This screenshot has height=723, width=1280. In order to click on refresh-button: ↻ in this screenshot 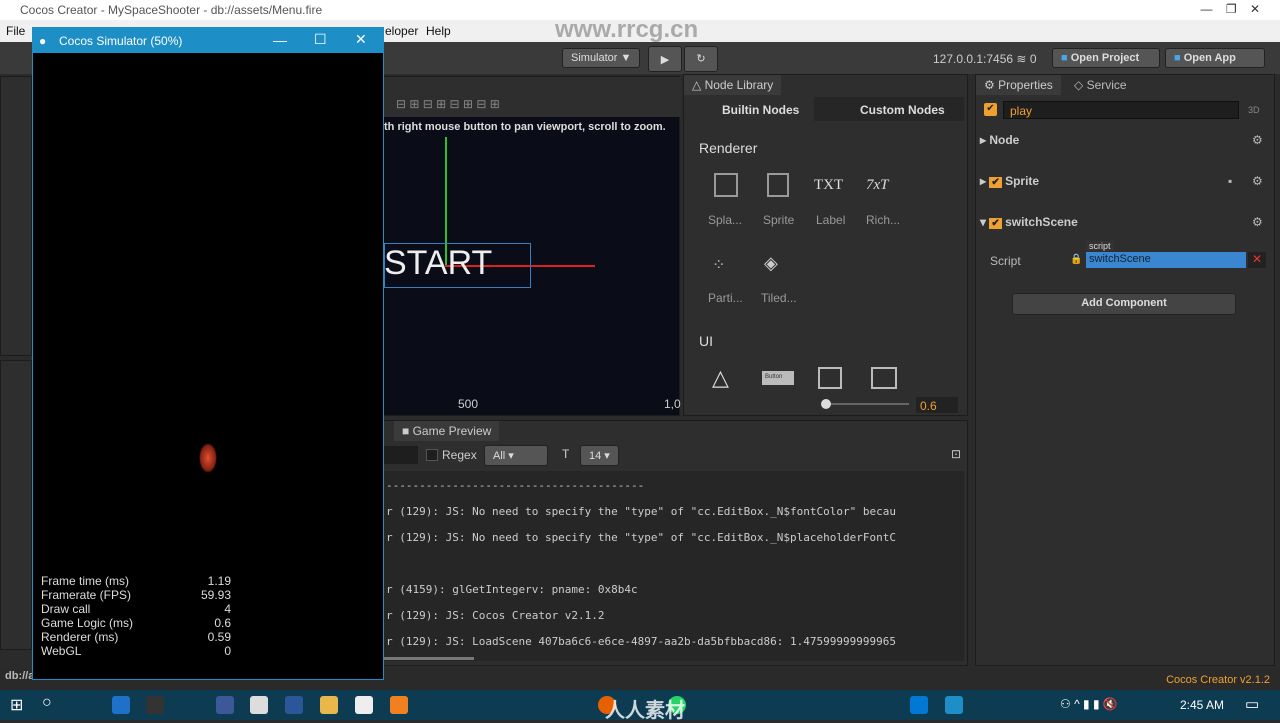, I will do `click(701, 59)`.